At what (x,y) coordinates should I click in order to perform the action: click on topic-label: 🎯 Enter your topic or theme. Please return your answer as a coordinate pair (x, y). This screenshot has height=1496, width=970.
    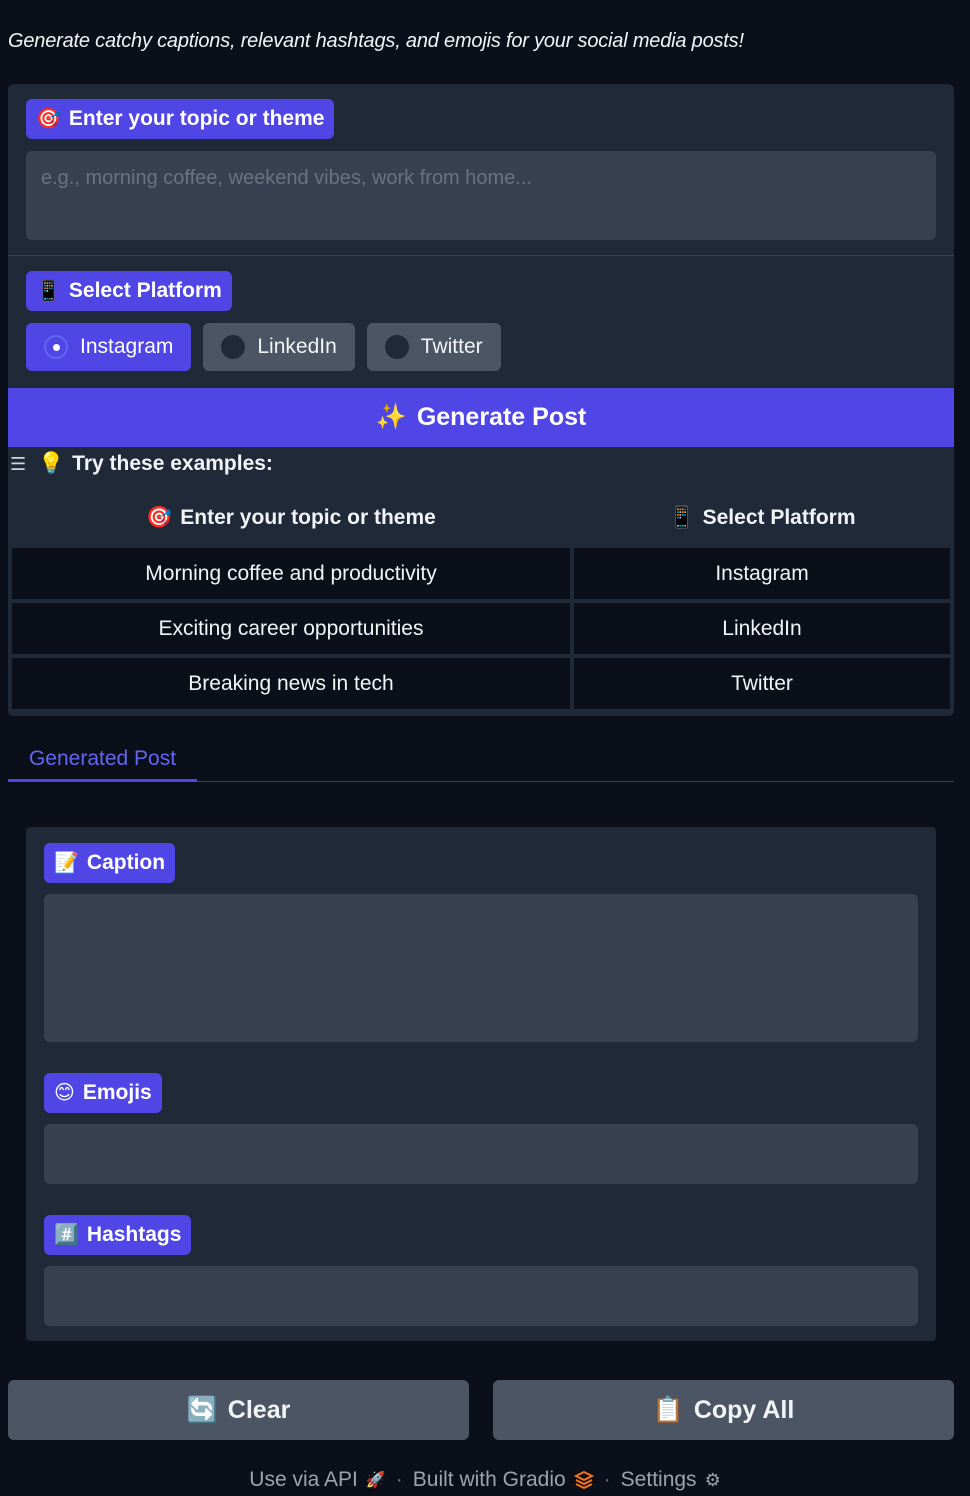
    Looking at the image, I should click on (180, 119).